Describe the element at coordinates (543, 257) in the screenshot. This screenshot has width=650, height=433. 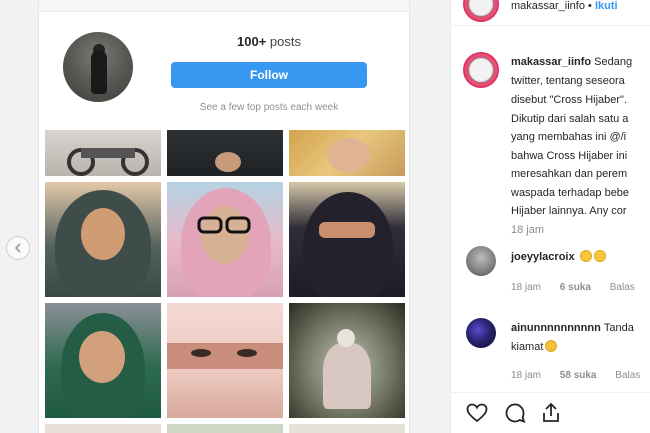
I see `comment-username: joeyylacroix` at that location.